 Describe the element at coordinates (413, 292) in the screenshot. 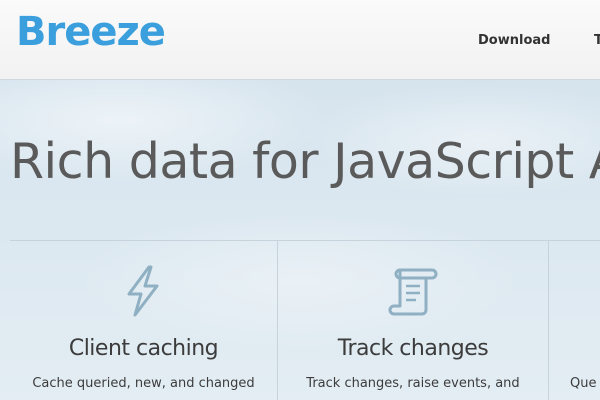

I see `scroll-document-icon` at that location.